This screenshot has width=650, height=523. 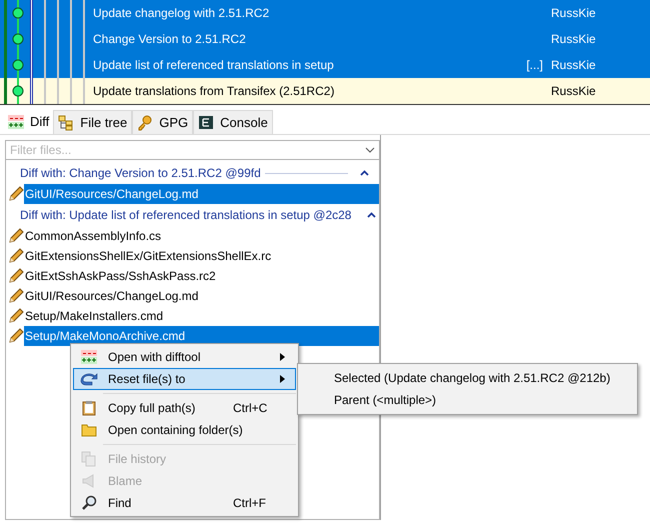 I want to click on commit-message: Update list of referenced translations in setup, so click(x=214, y=65).